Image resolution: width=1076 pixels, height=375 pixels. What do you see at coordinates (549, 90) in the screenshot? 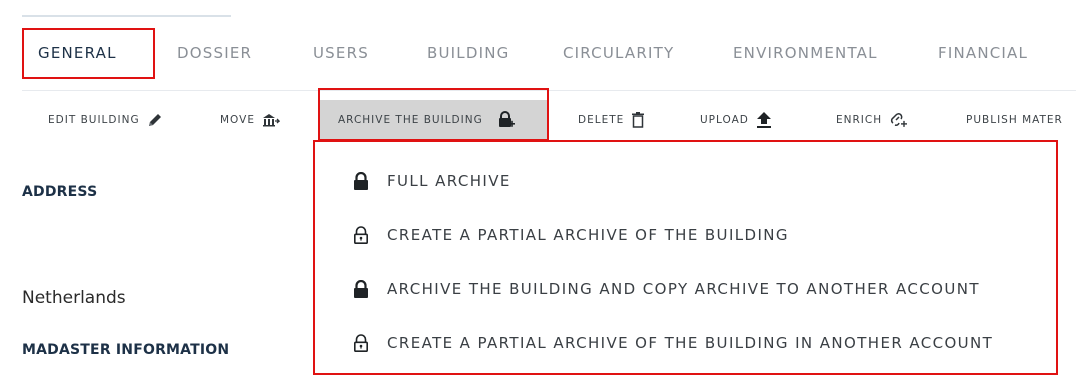
I see `tabs-divider` at bounding box center [549, 90].